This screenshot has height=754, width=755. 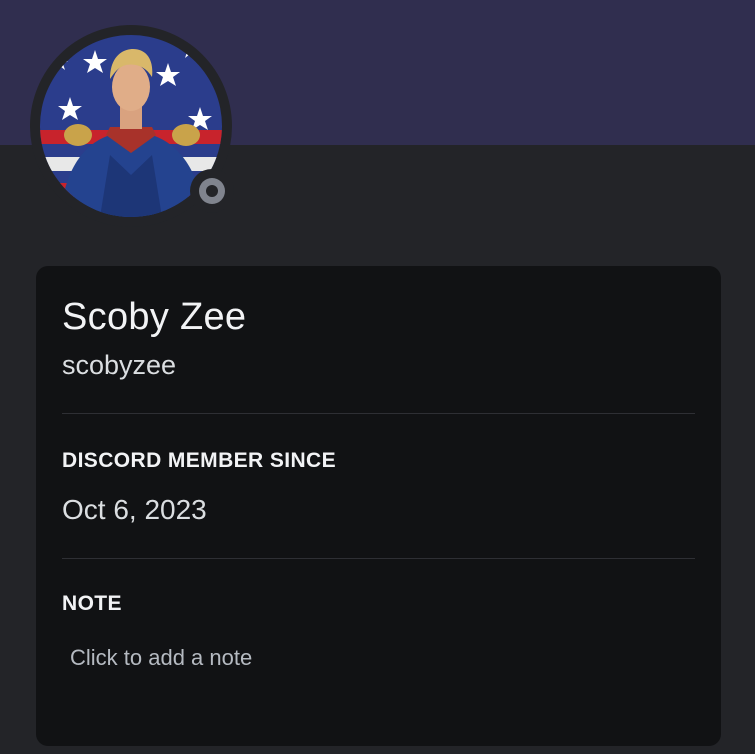 I want to click on avatar-container, so click(x=132, y=126).